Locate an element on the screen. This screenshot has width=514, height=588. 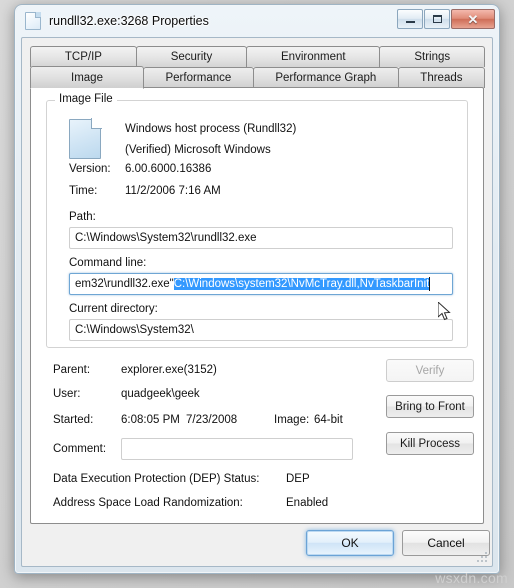
tab-performance: Performance is located at coordinates (198, 77).